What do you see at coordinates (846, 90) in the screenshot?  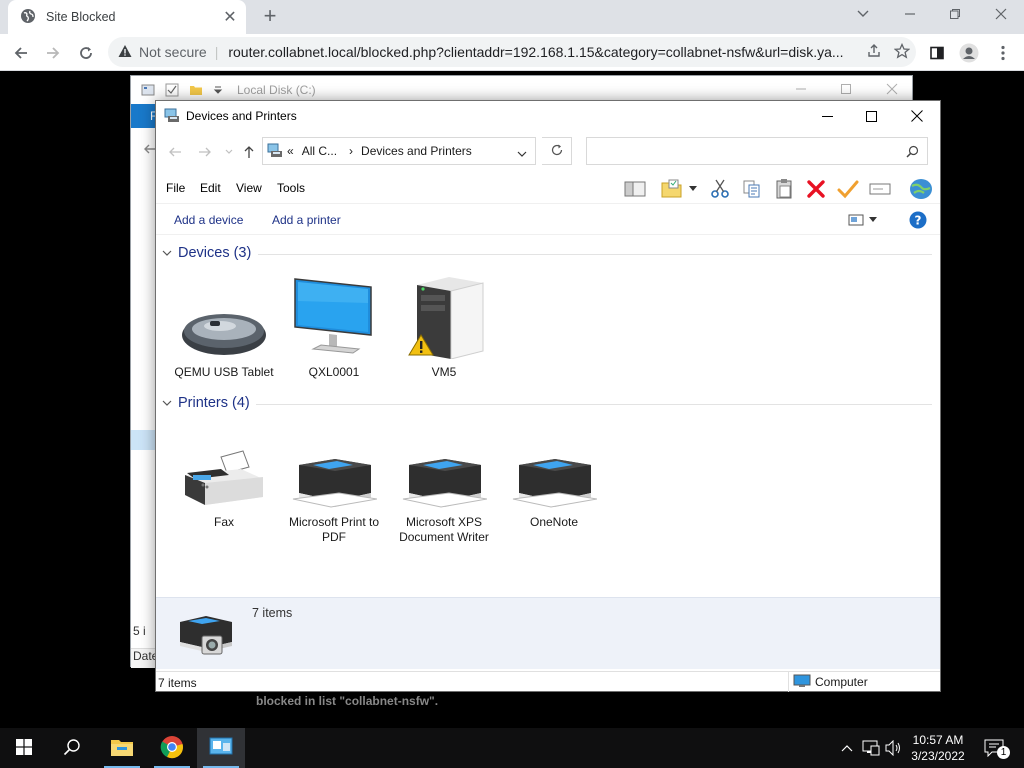 I see `bg-maximize-icon` at bounding box center [846, 90].